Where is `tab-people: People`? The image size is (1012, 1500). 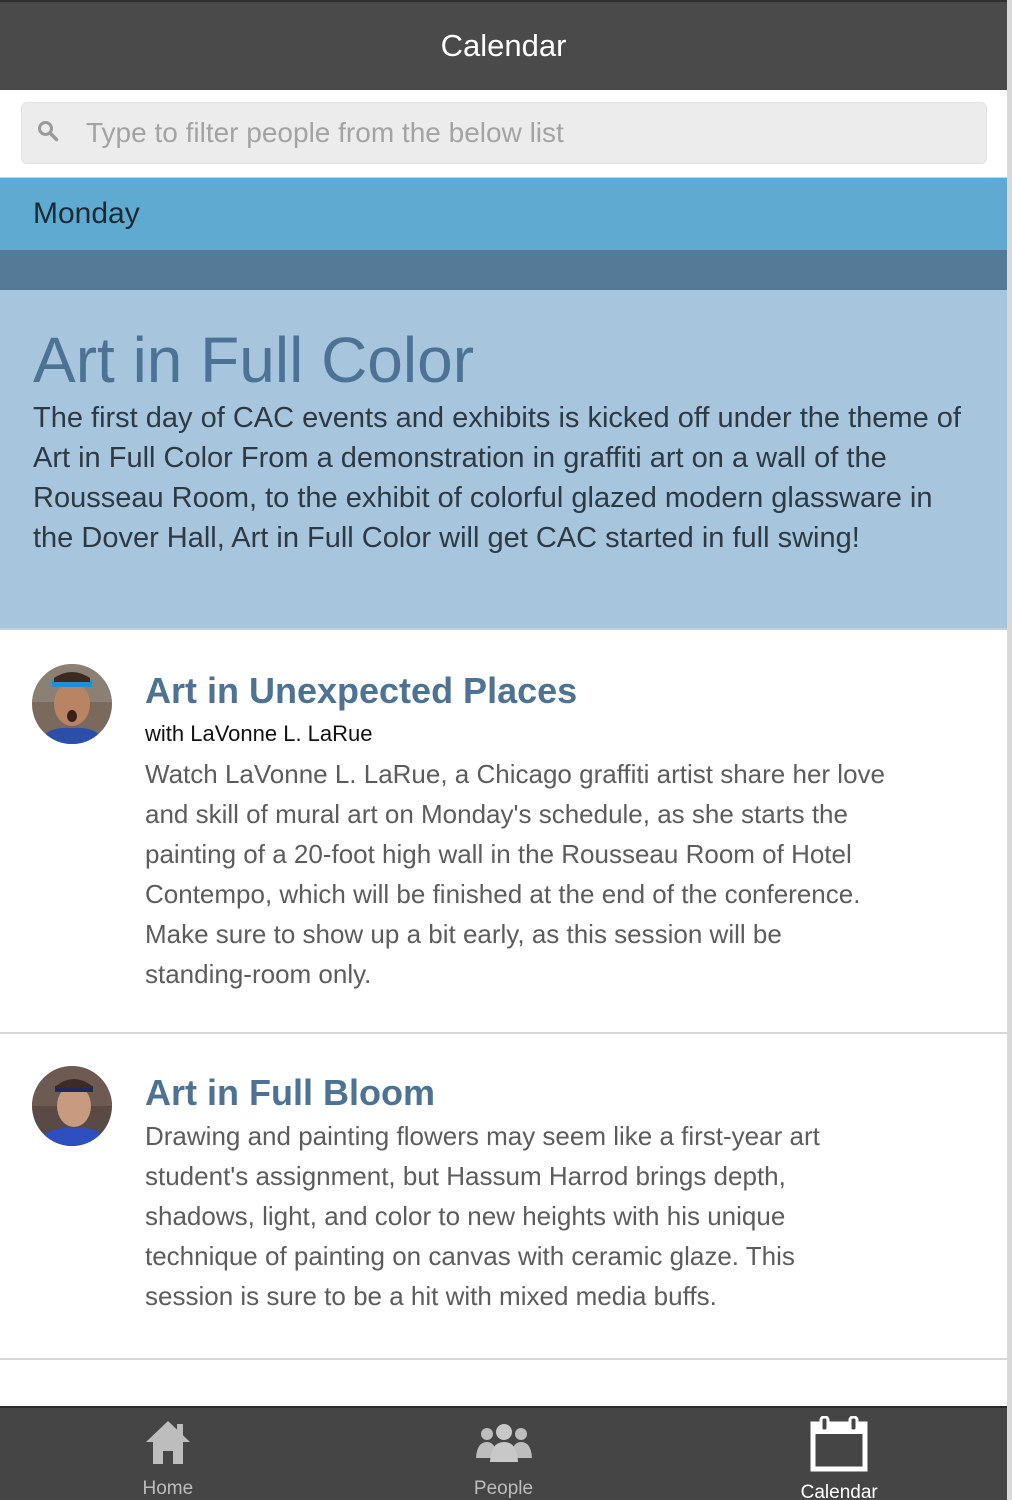
tab-people: People is located at coordinates (504, 1454).